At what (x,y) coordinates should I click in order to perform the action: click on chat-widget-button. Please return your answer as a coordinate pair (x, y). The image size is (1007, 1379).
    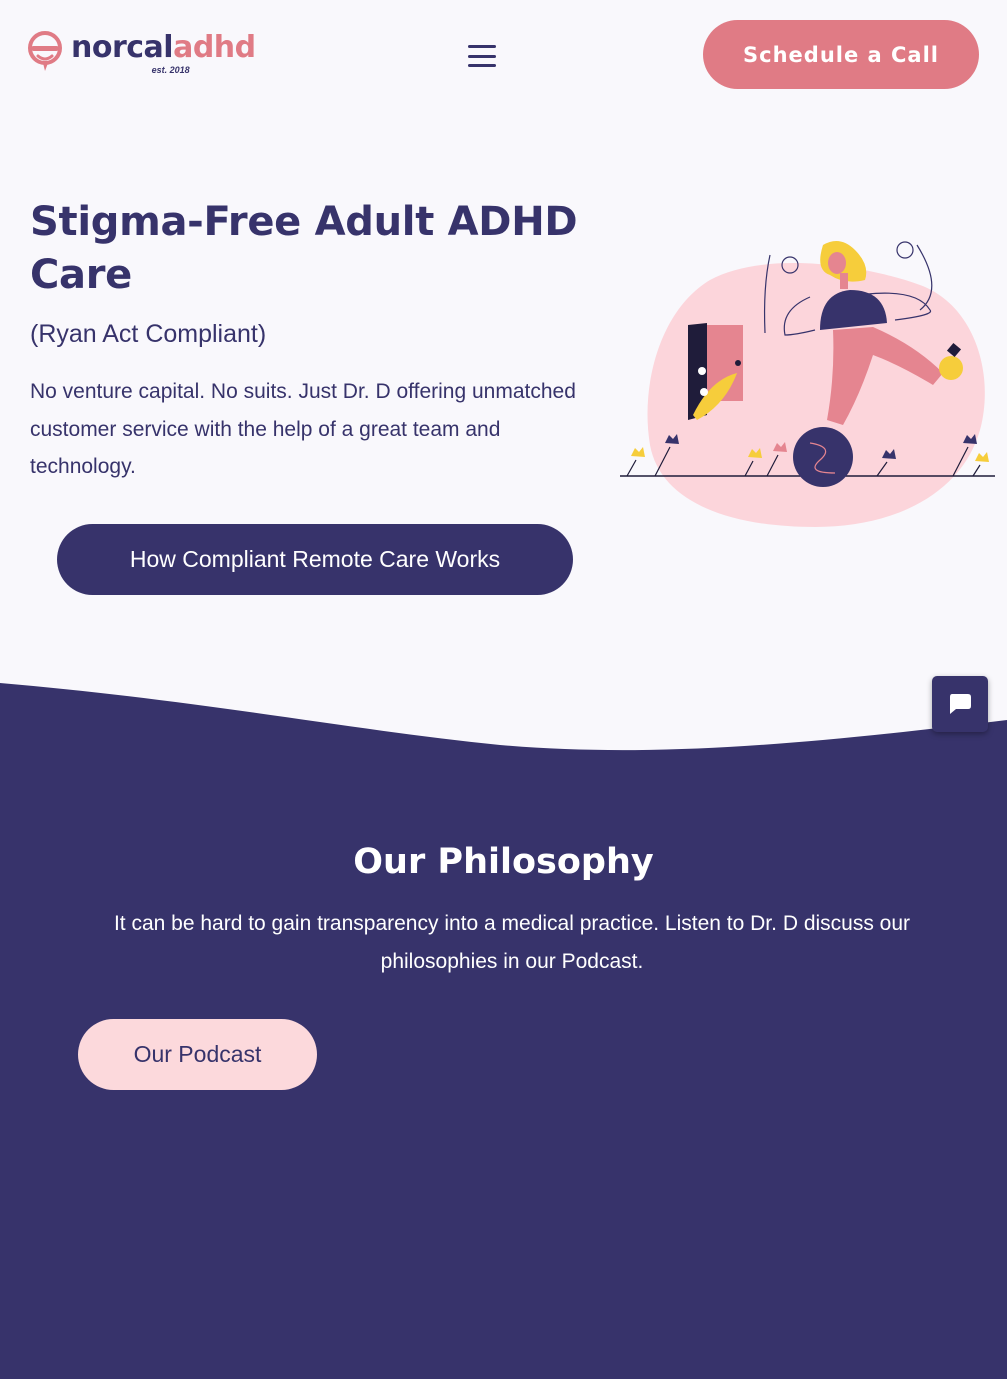
    Looking at the image, I should click on (960, 704).